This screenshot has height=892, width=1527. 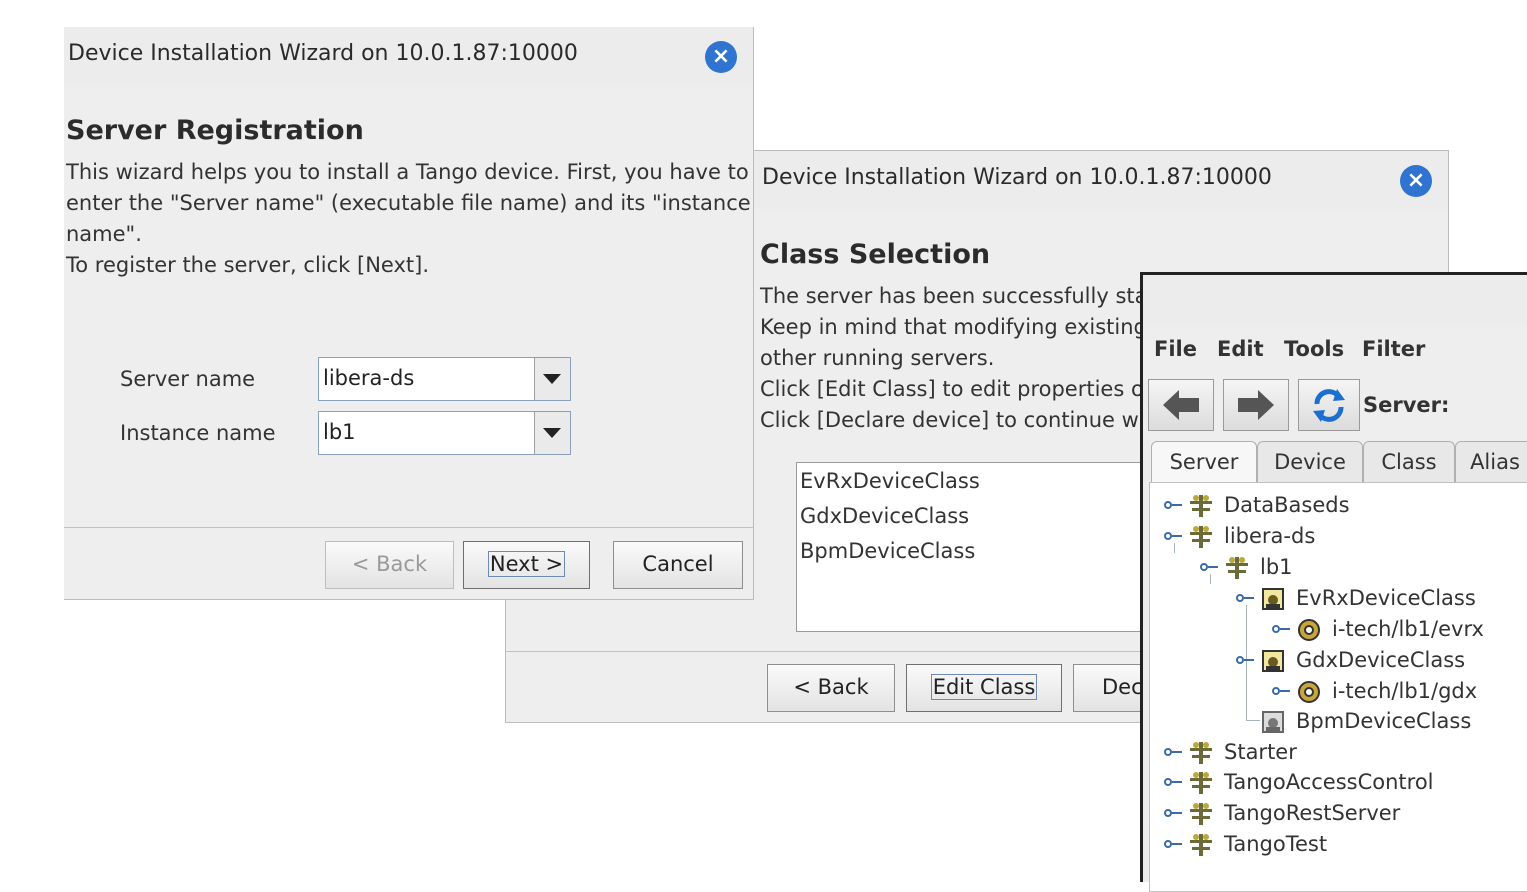 I want to click on next-button: Next >, so click(x=526, y=565).